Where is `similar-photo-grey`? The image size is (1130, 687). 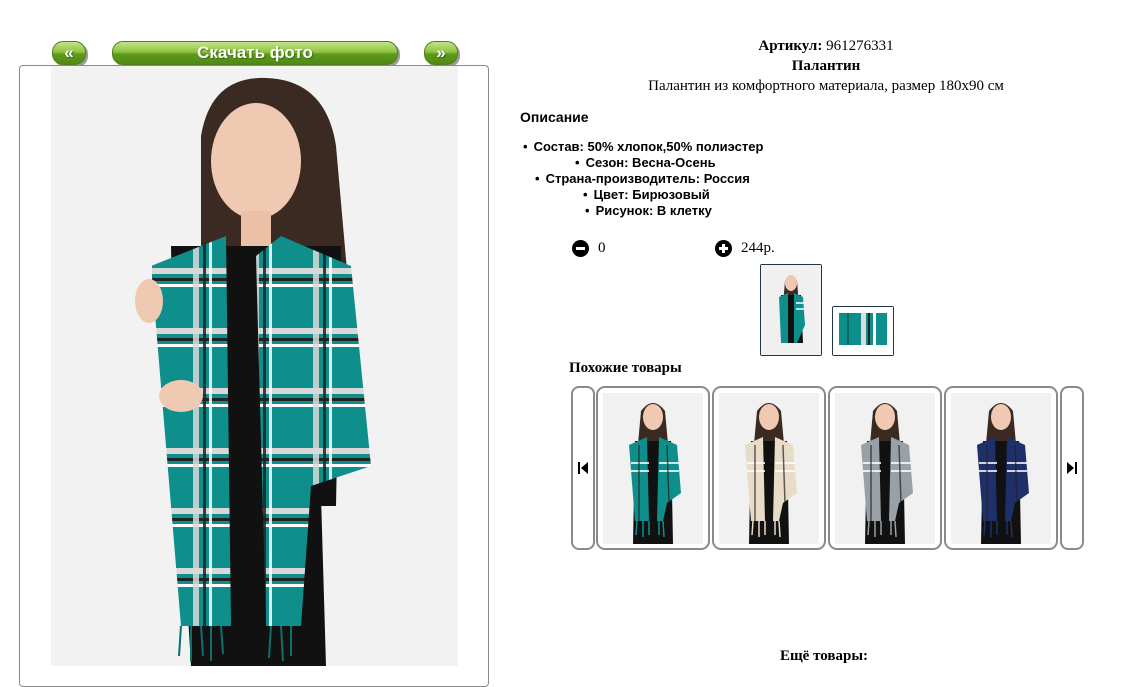 similar-photo-grey is located at coordinates (885, 468).